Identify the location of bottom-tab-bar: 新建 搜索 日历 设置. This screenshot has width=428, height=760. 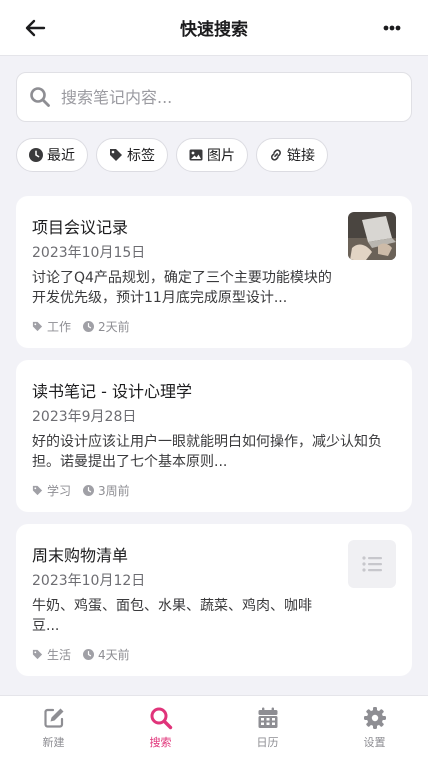
(214, 727).